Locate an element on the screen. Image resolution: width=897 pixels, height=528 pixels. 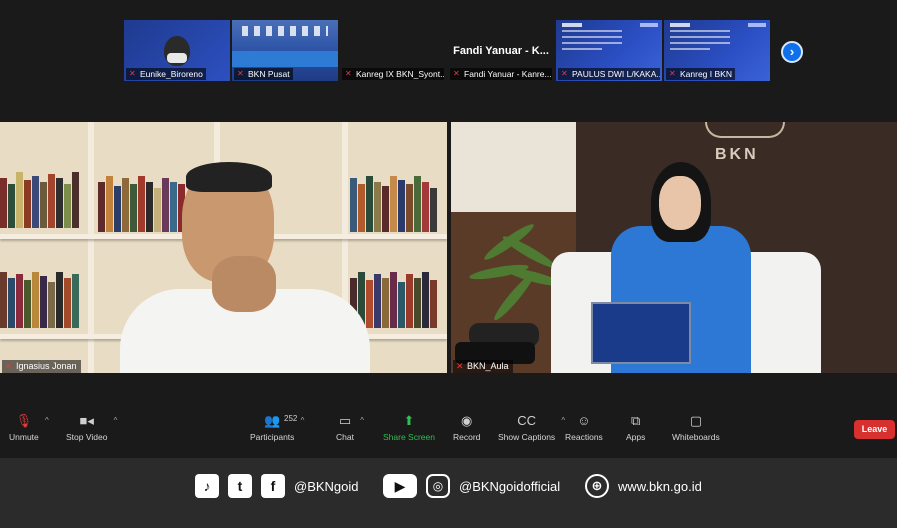
bkn-emblem is located at coordinates (745, 130).